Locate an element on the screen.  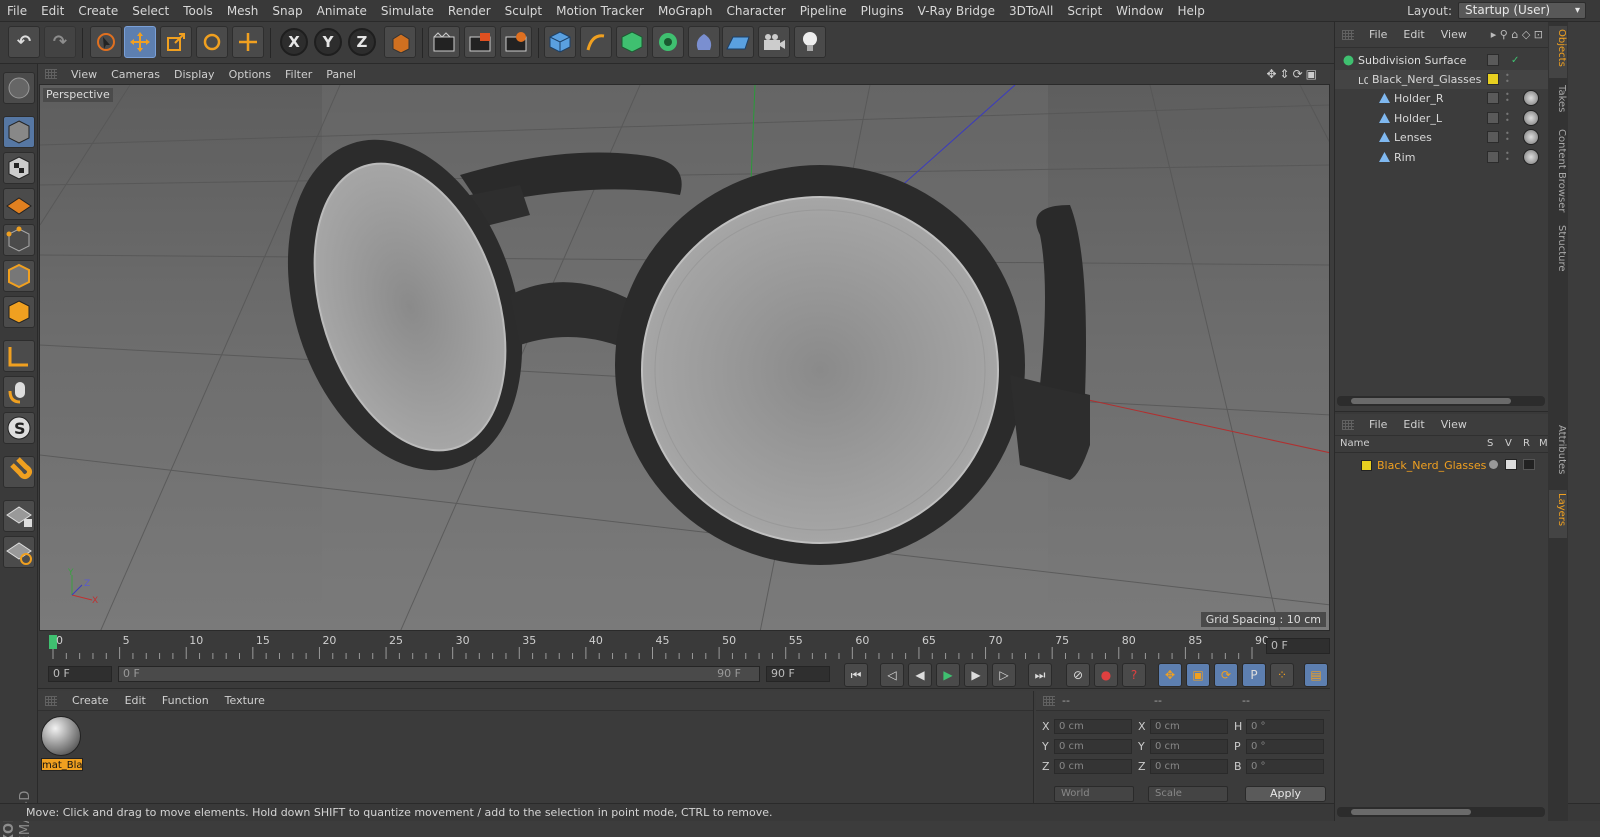
viewport-nav-icons: ✥⇕⟳▣ is located at coordinates (1293, 74).